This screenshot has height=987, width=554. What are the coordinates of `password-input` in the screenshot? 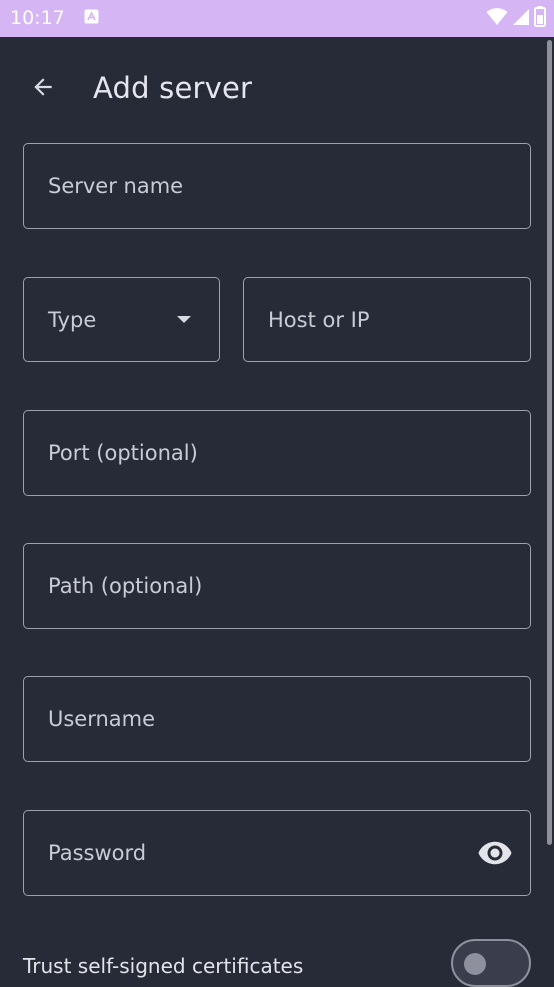 It's located at (277, 853).